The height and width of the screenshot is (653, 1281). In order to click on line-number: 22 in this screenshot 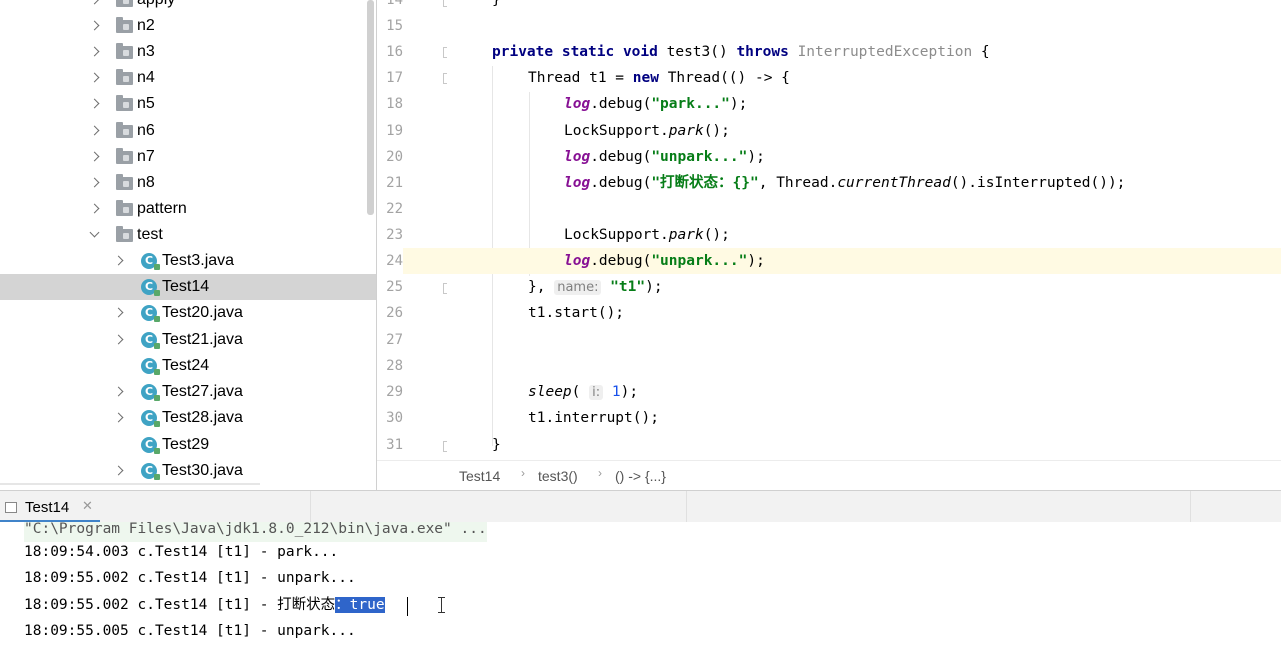, I will do `click(394, 209)`.